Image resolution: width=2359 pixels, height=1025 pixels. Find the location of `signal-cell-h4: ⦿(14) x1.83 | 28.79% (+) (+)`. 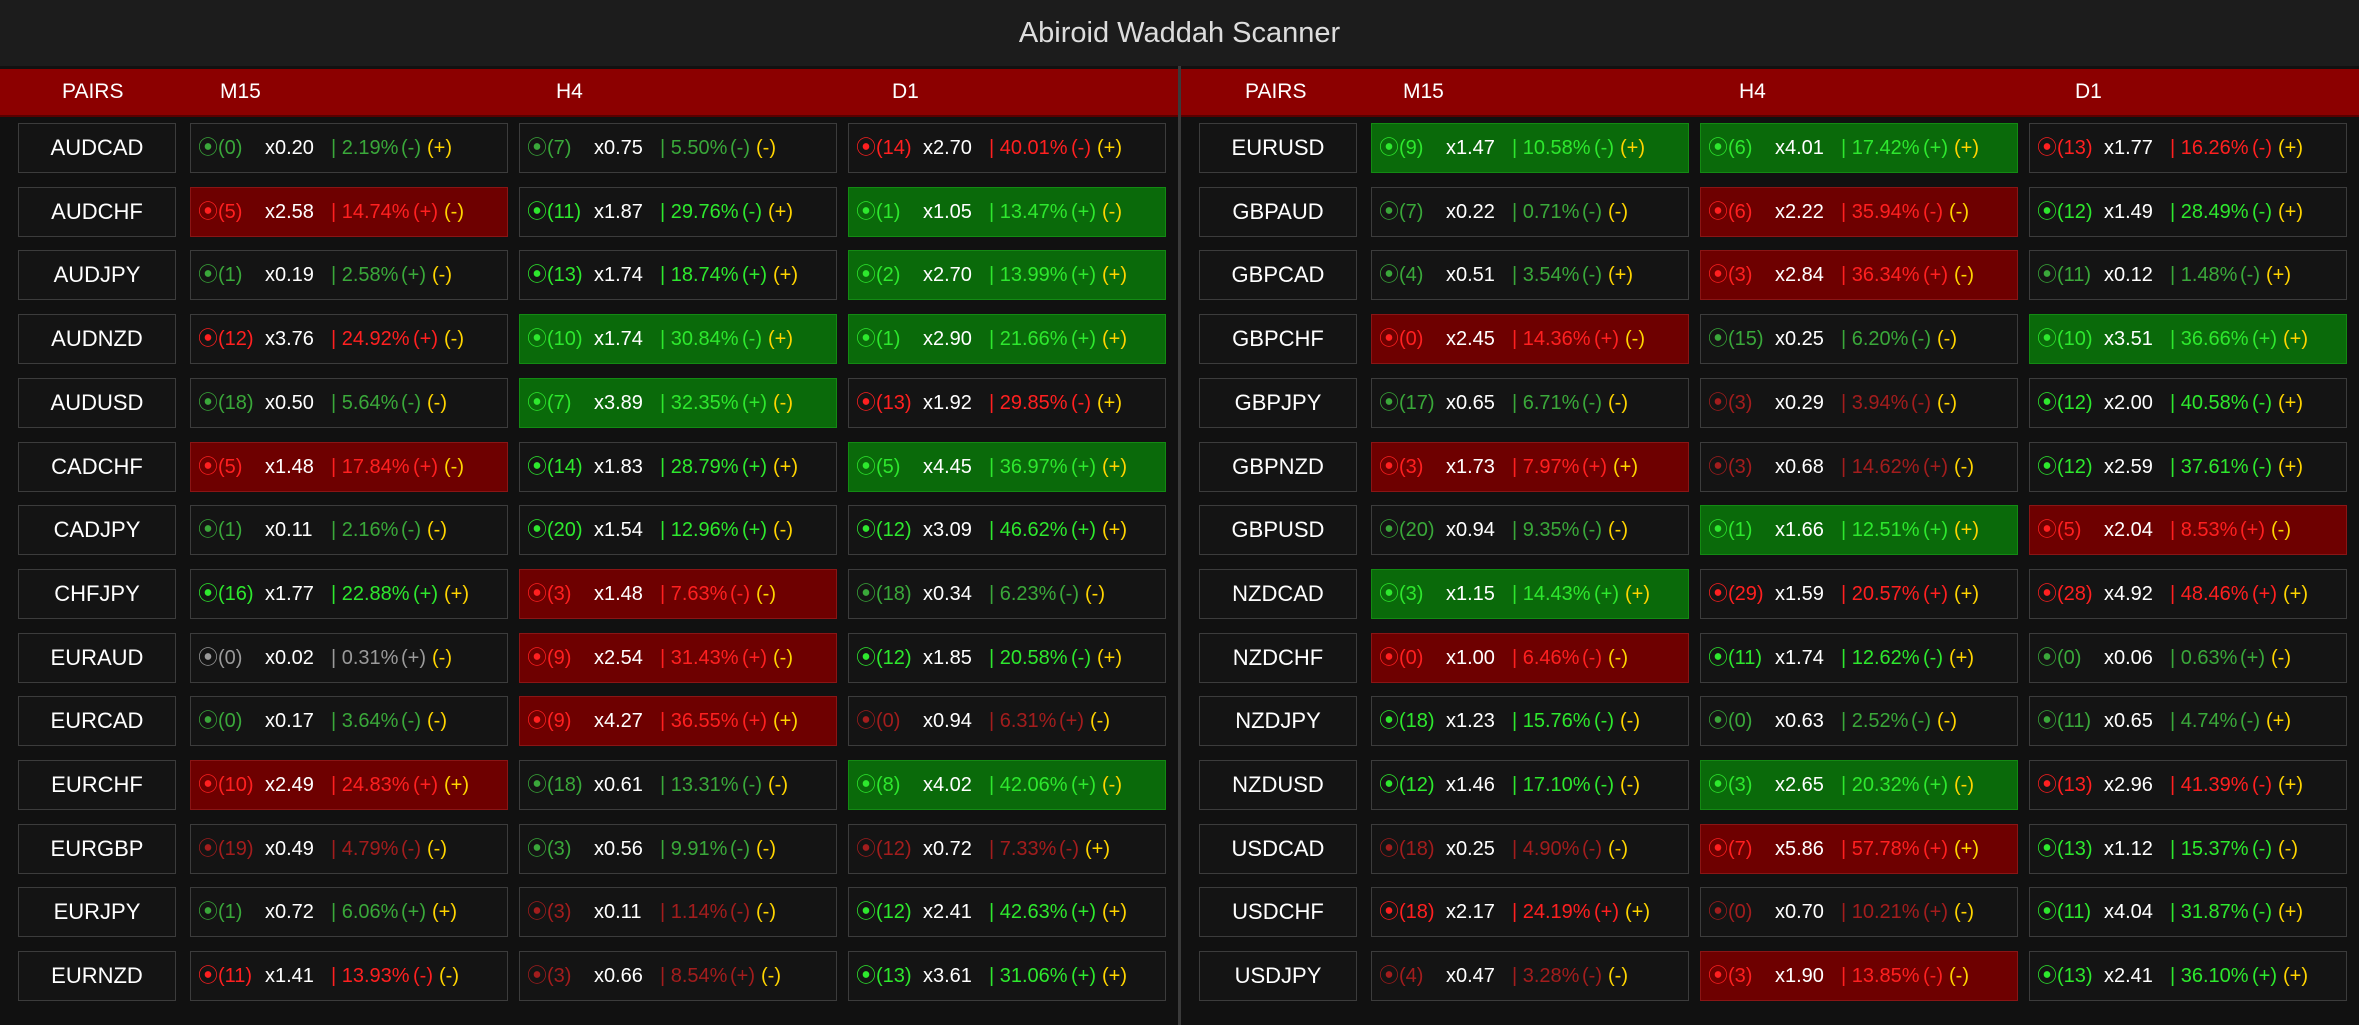

signal-cell-h4: ⦿(14) x1.83 | 28.79% (+) (+) is located at coordinates (678, 466).